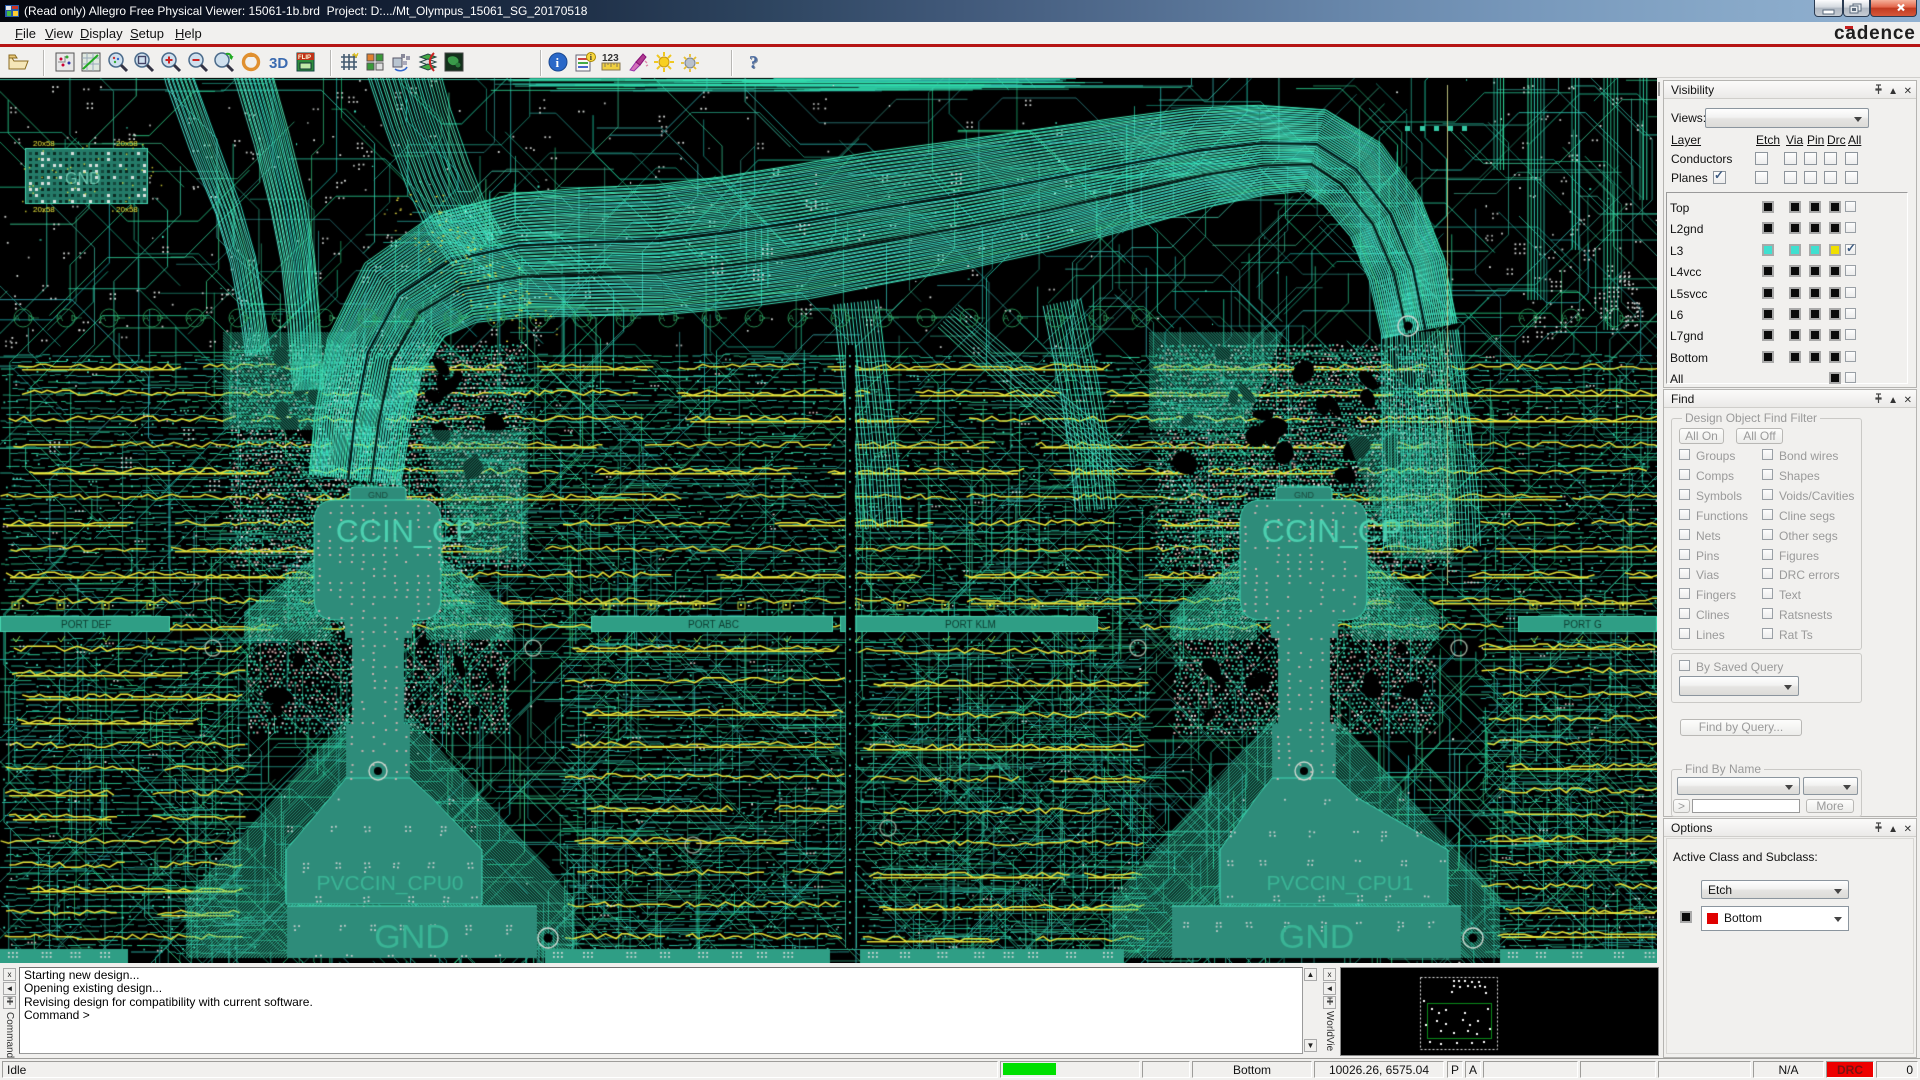 This screenshot has width=1920, height=1080. What do you see at coordinates (558, 62) in the screenshot?
I see `svg-text: i` at bounding box center [558, 62].